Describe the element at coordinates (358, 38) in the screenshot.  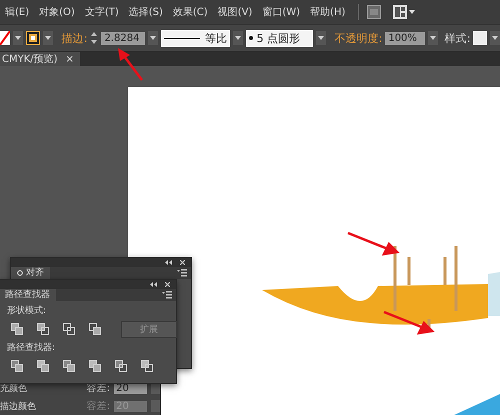
I see `opacity-label: 不透明度:` at that location.